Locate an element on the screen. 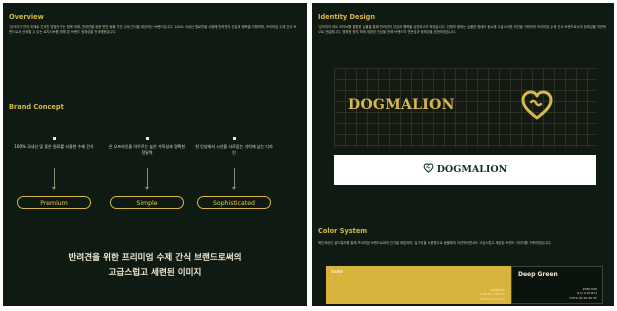 The width and height of the screenshot is (617, 311). identity-design-title: Identity Design is located at coordinates (347, 17).